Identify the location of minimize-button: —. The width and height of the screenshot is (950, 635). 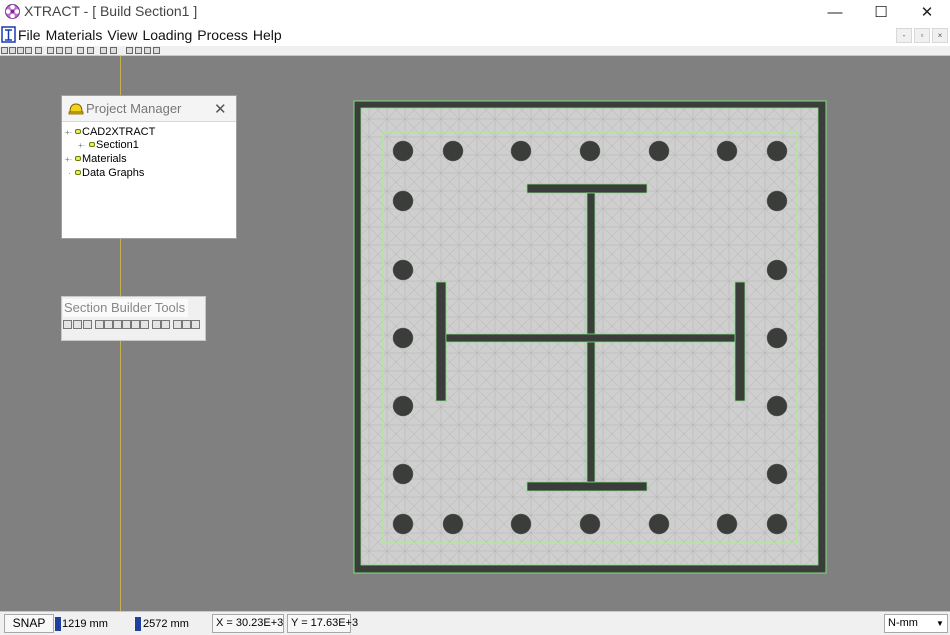
(835, 12).